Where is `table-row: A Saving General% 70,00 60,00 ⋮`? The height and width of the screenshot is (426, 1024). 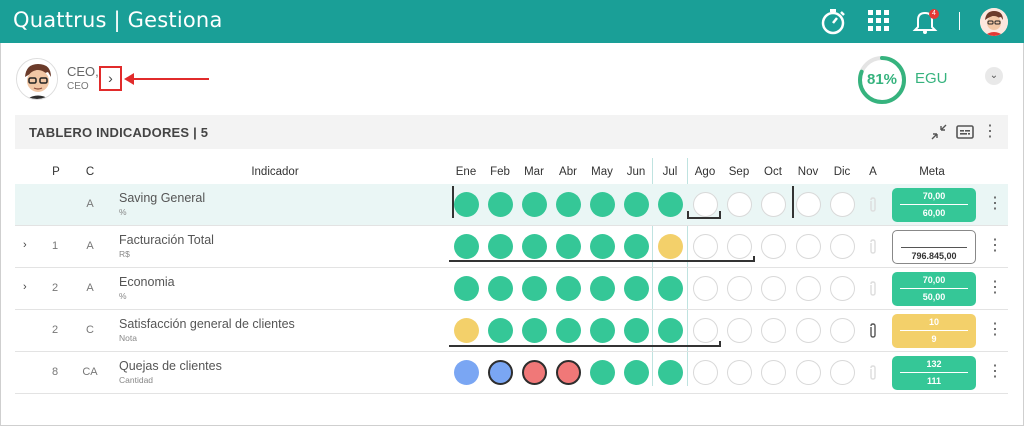 table-row: A Saving General% 70,00 60,00 ⋮ is located at coordinates (511, 205).